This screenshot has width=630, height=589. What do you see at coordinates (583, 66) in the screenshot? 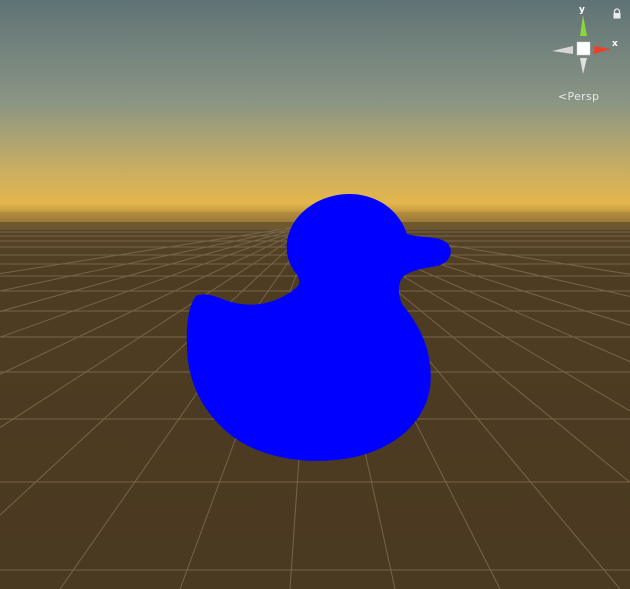
I see `axis-neg-y-cone` at bounding box center [583, 66].